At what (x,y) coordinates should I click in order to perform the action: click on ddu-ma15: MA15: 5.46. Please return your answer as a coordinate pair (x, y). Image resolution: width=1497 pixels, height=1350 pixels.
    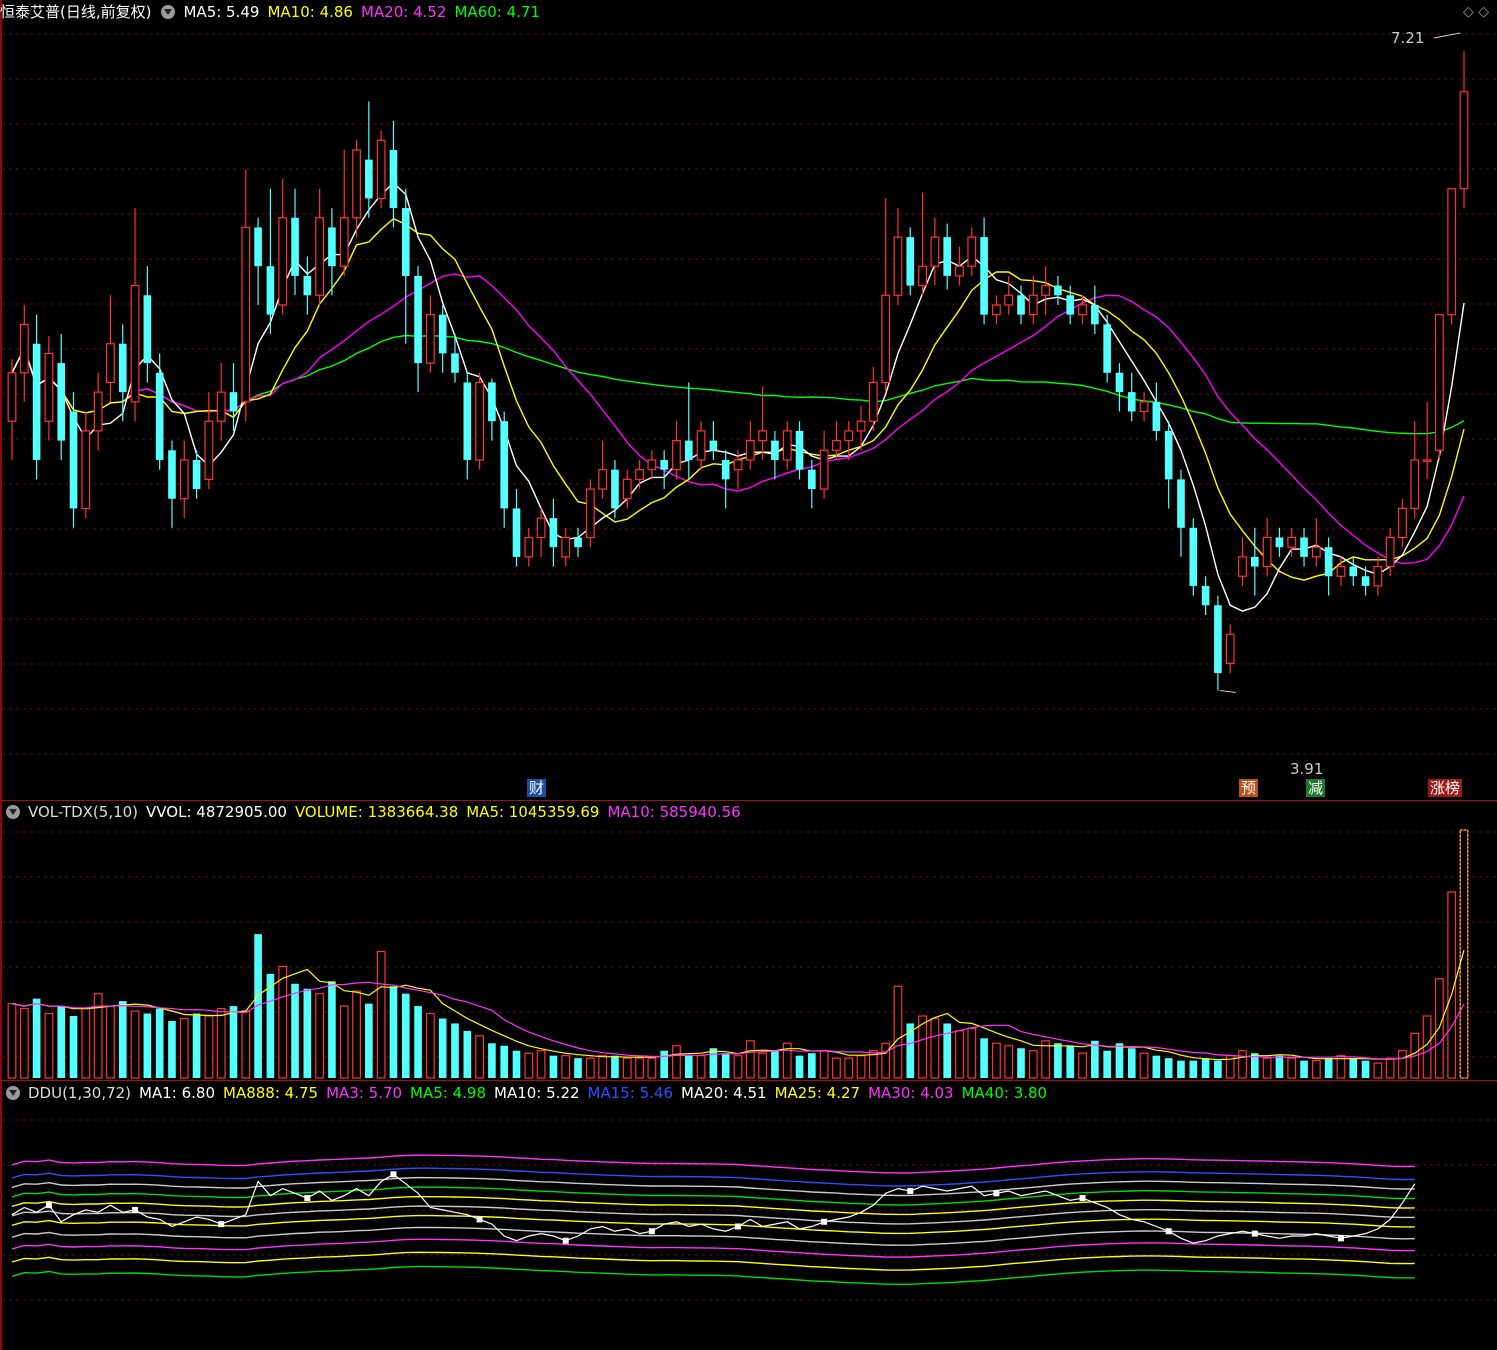
    Looking at the image, I should click on (630, 1093).